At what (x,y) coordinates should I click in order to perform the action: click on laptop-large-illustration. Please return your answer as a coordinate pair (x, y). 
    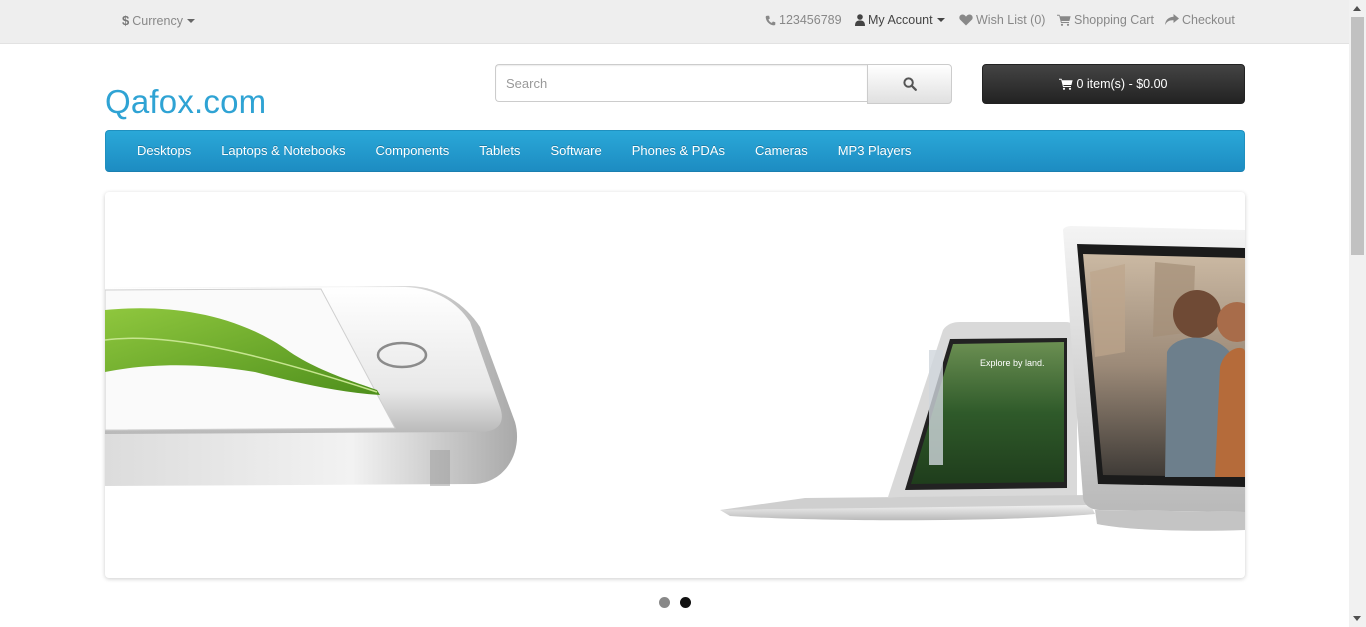
    Looking at the image, I should click on (1154, 378).